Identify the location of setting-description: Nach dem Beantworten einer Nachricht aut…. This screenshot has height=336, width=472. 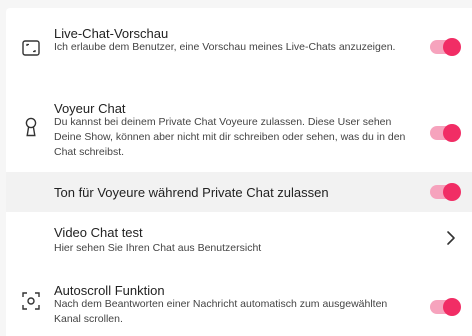
(221, 311).